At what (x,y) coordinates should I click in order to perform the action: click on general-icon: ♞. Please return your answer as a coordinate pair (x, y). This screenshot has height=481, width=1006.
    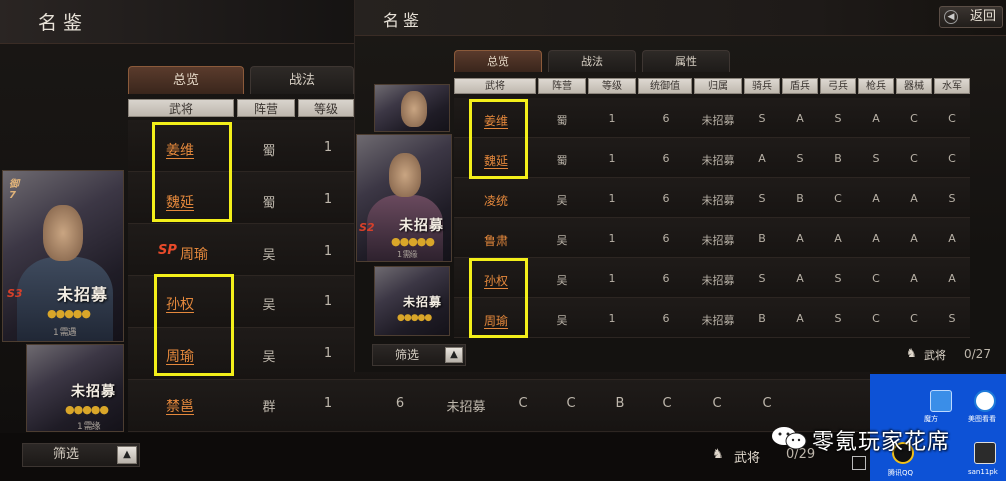
    Looking at the image, I should click on (718, 454).